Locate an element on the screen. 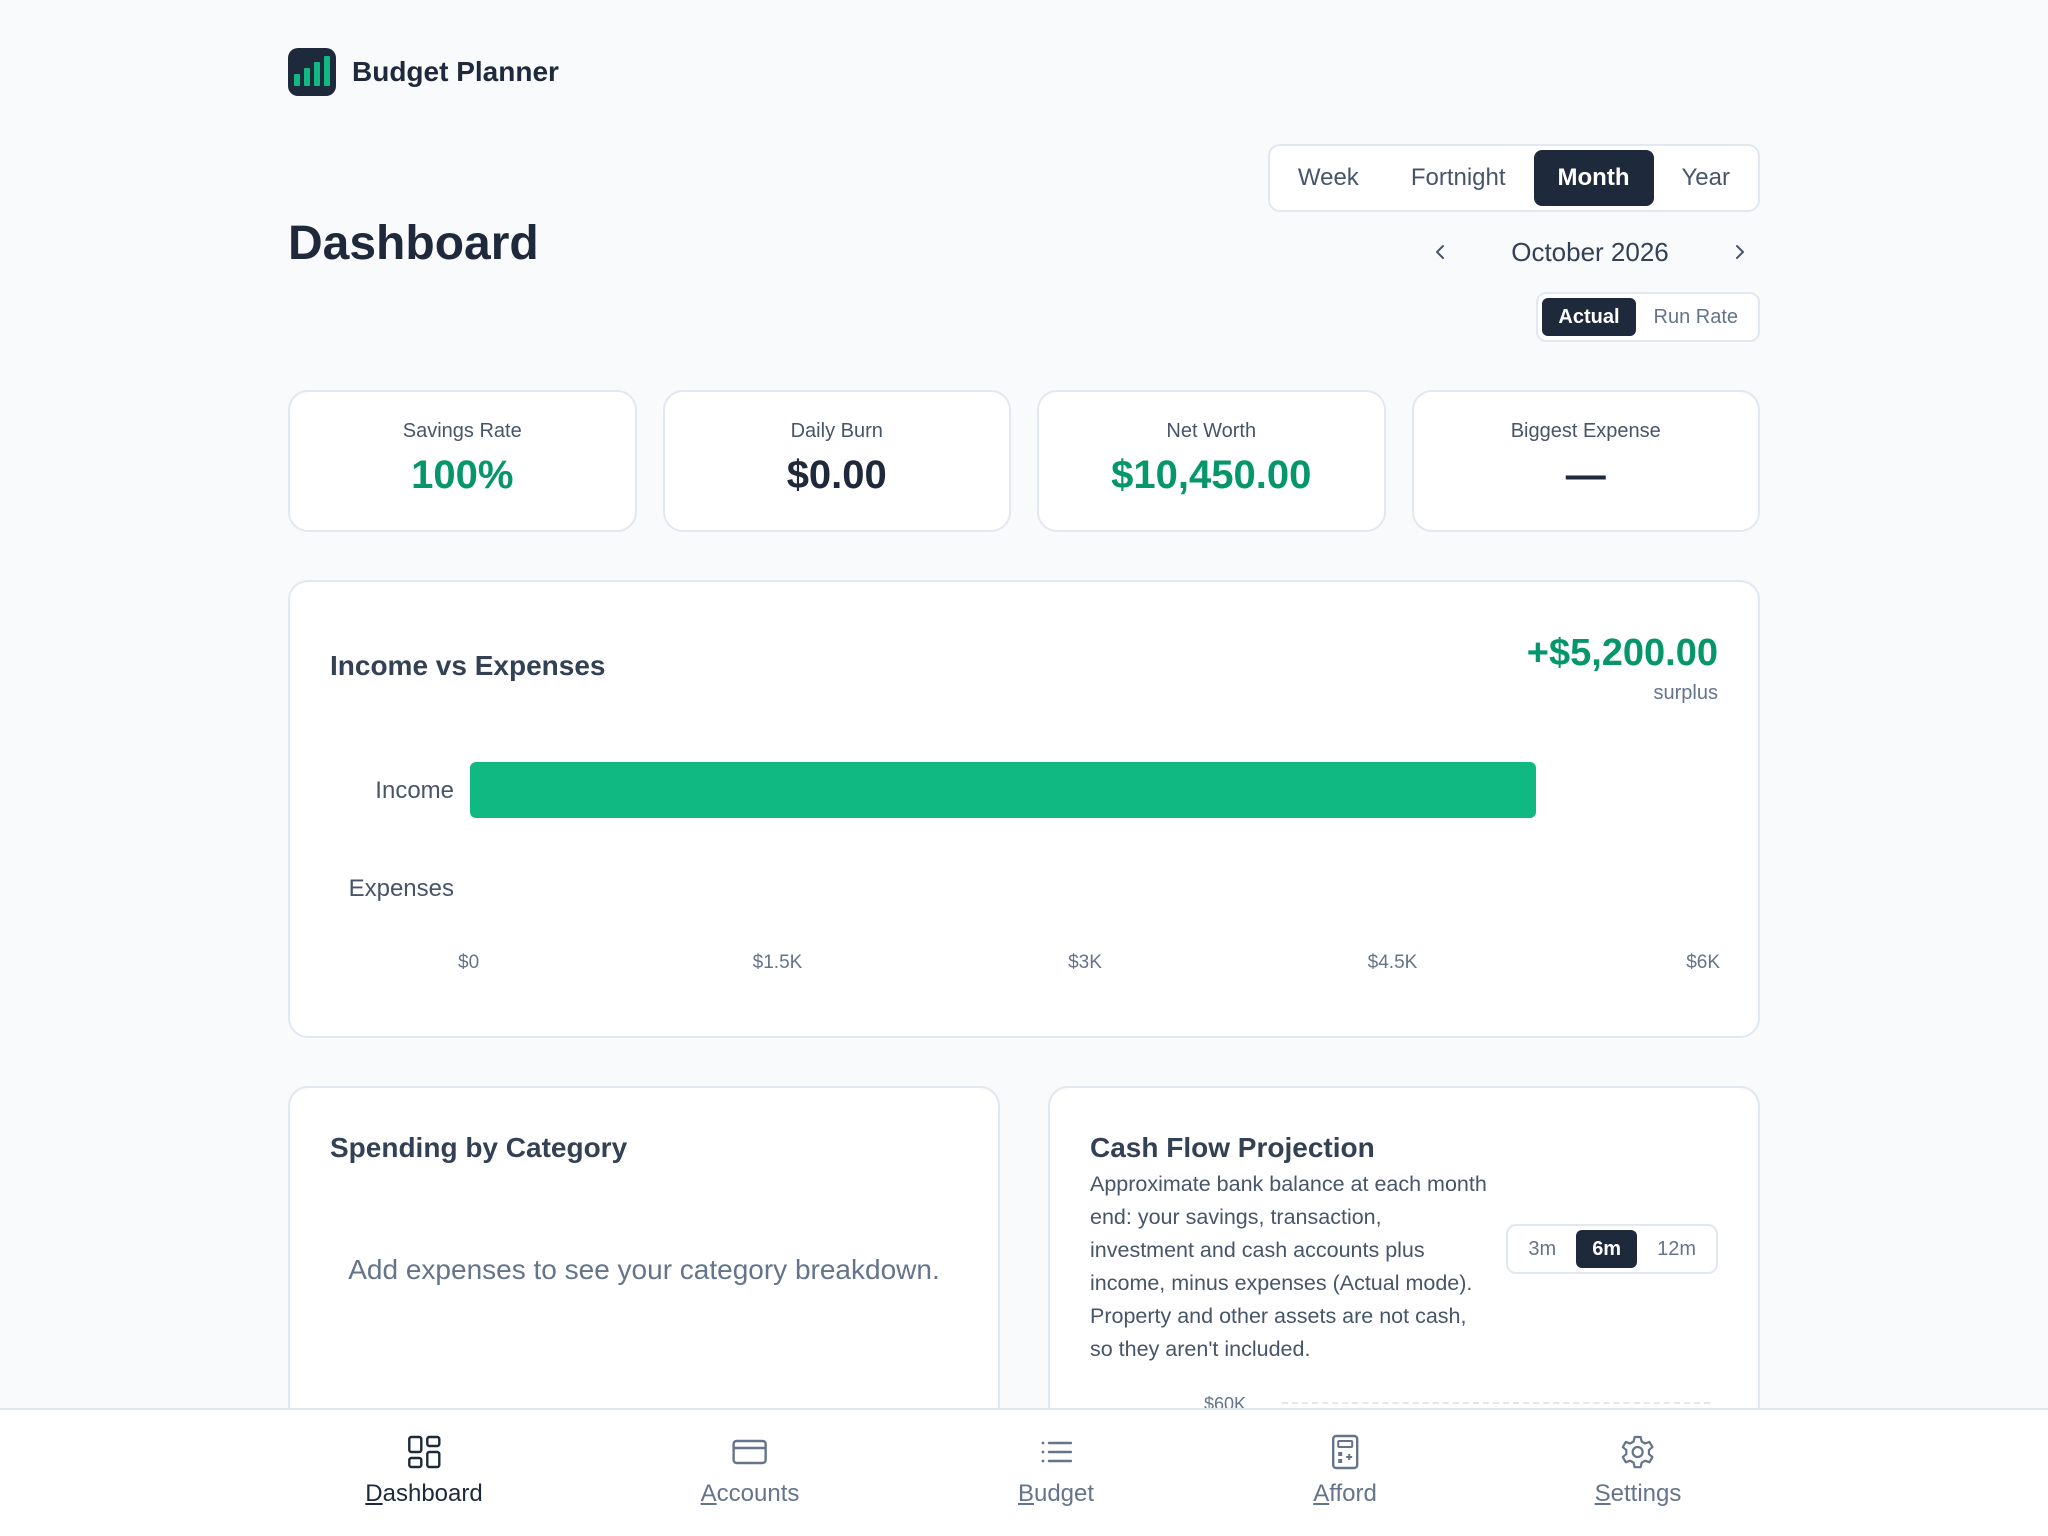  mode-toggle: Actual Run Rate is located at coordinates (1648, 317).